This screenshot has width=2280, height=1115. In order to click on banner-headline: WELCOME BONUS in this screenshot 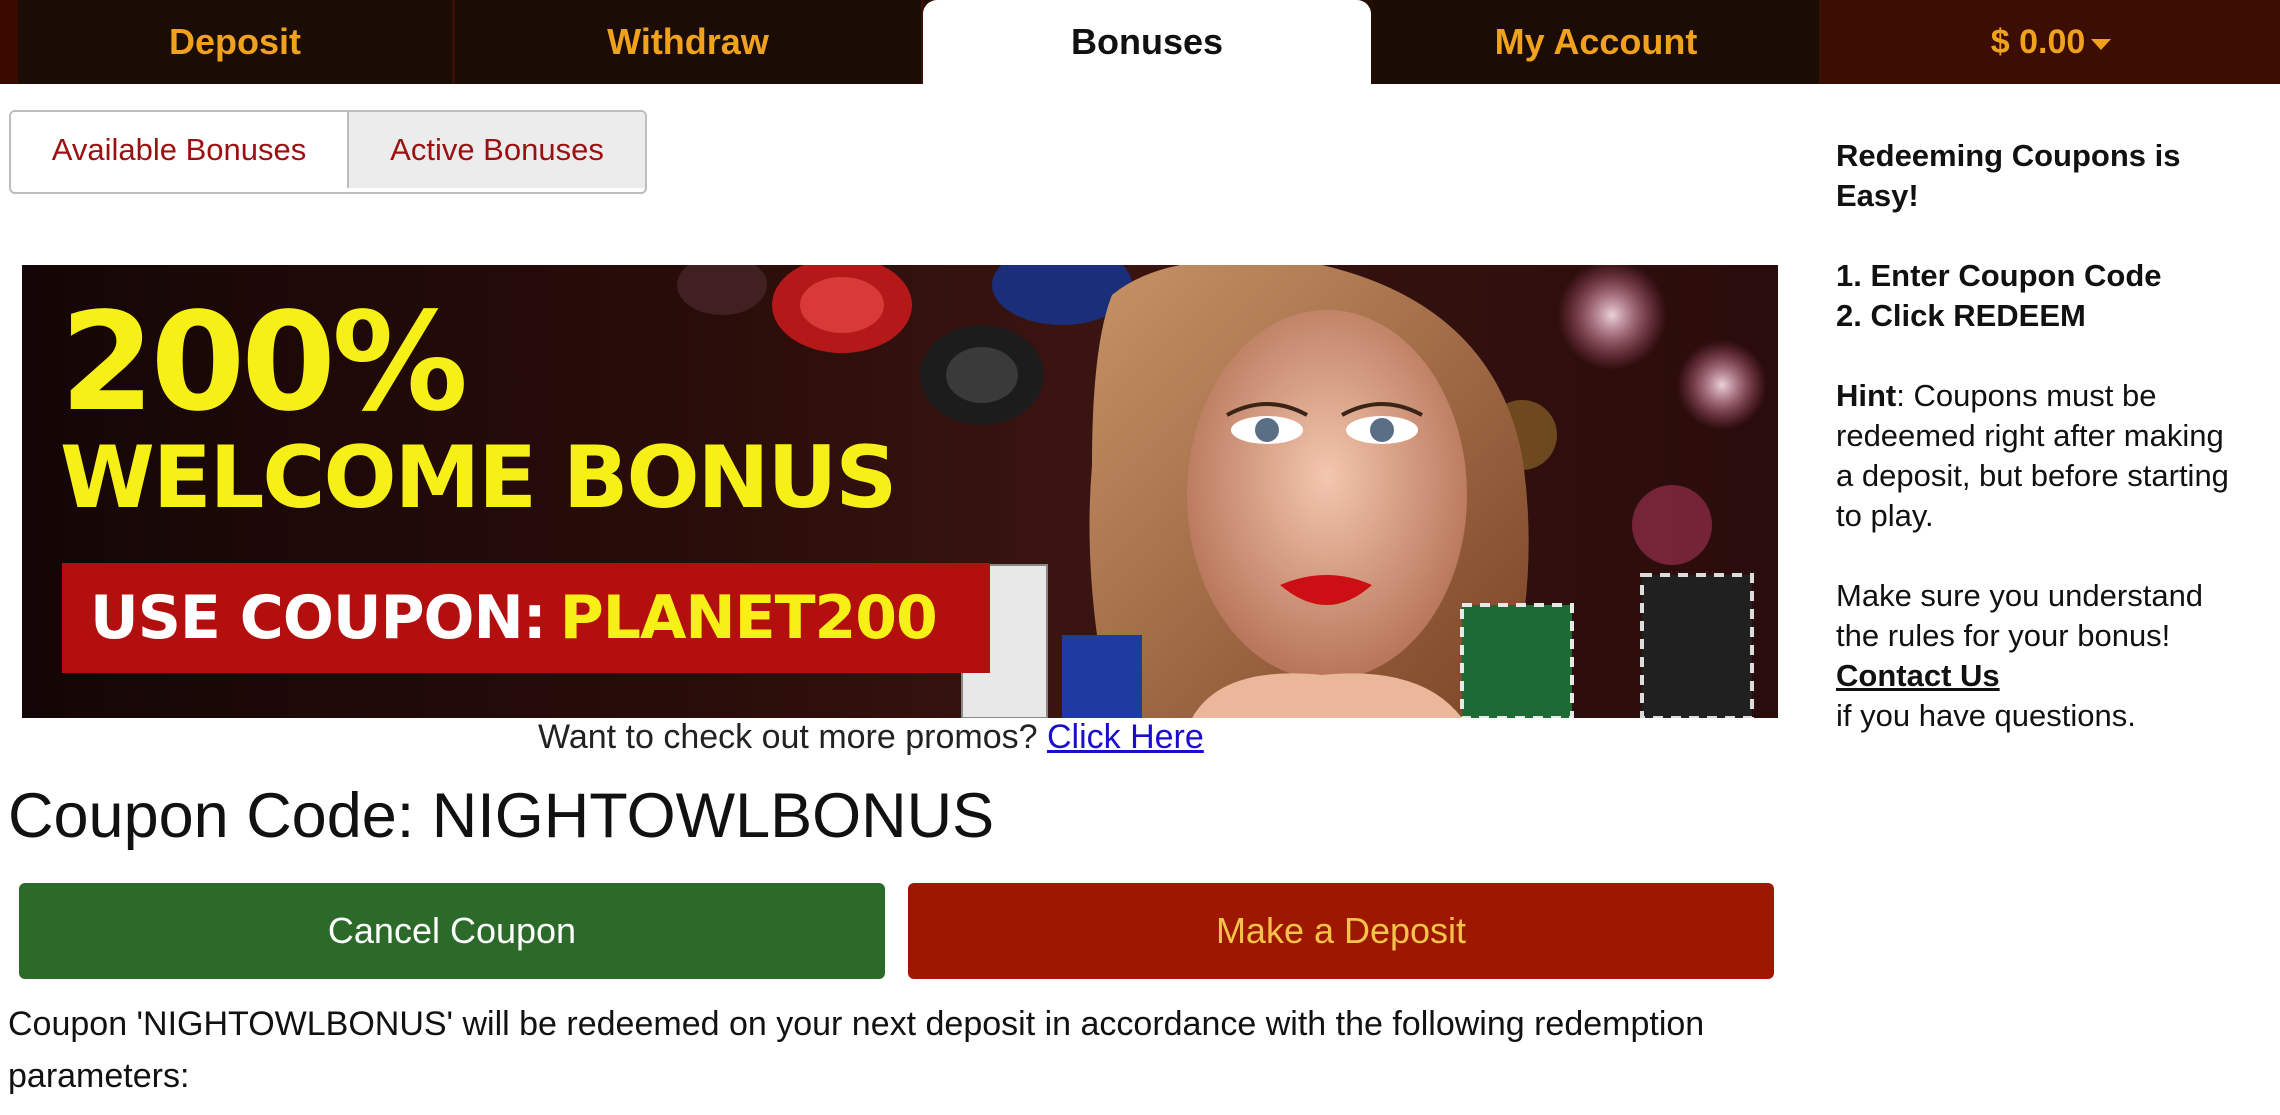, I will do `click(478, 478)`.